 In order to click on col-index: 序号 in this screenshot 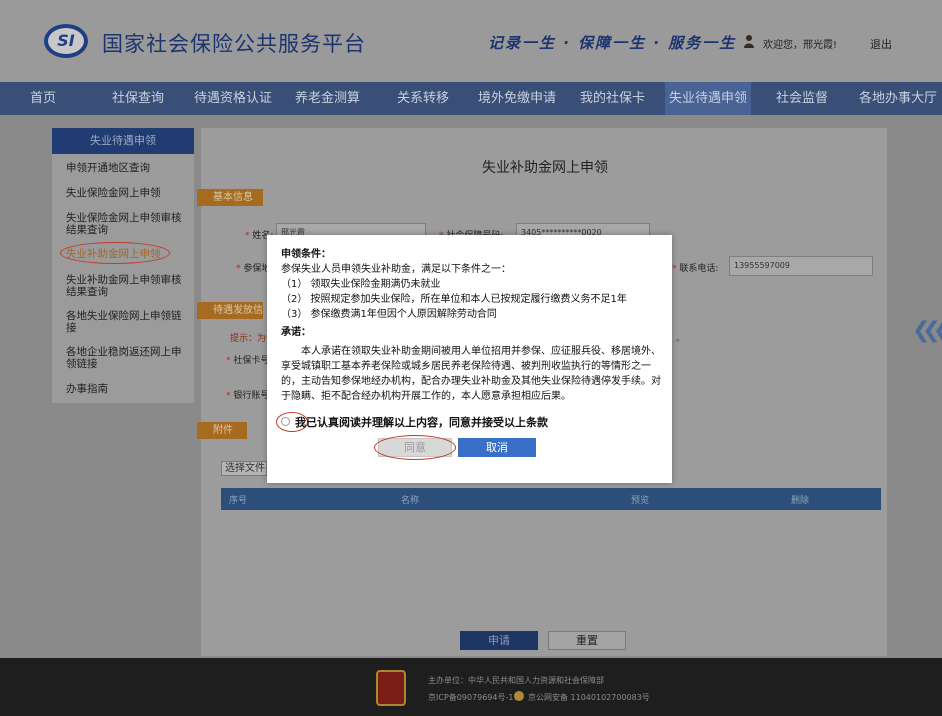, I will do `click(238, 501)`.